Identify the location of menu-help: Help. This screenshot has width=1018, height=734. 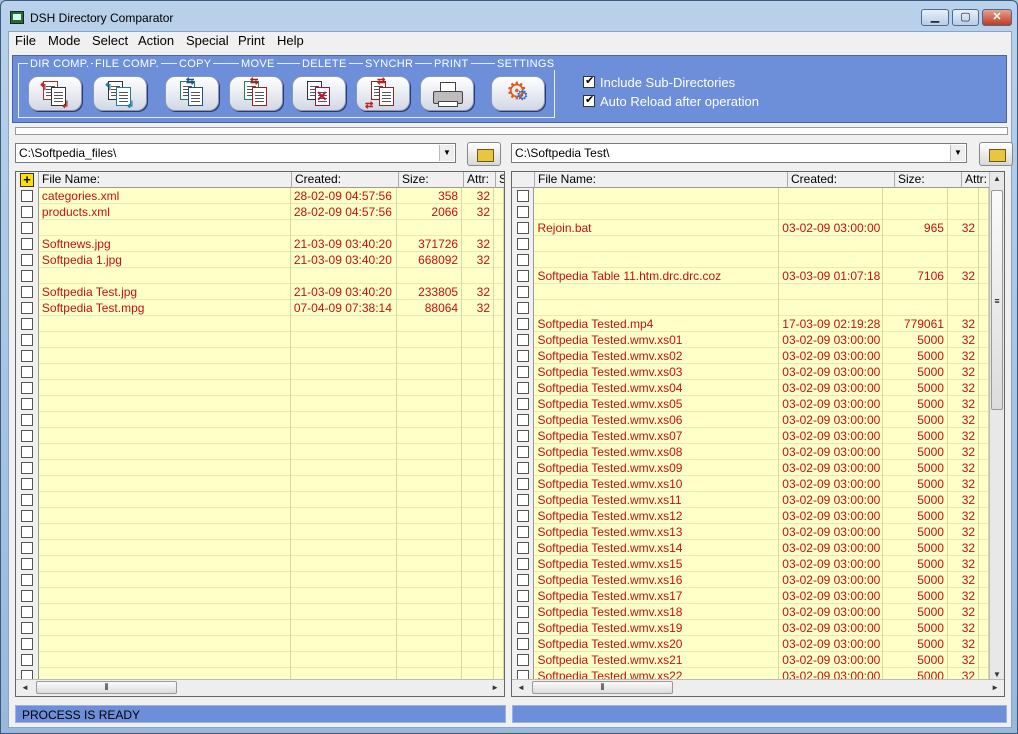
(290, 40).